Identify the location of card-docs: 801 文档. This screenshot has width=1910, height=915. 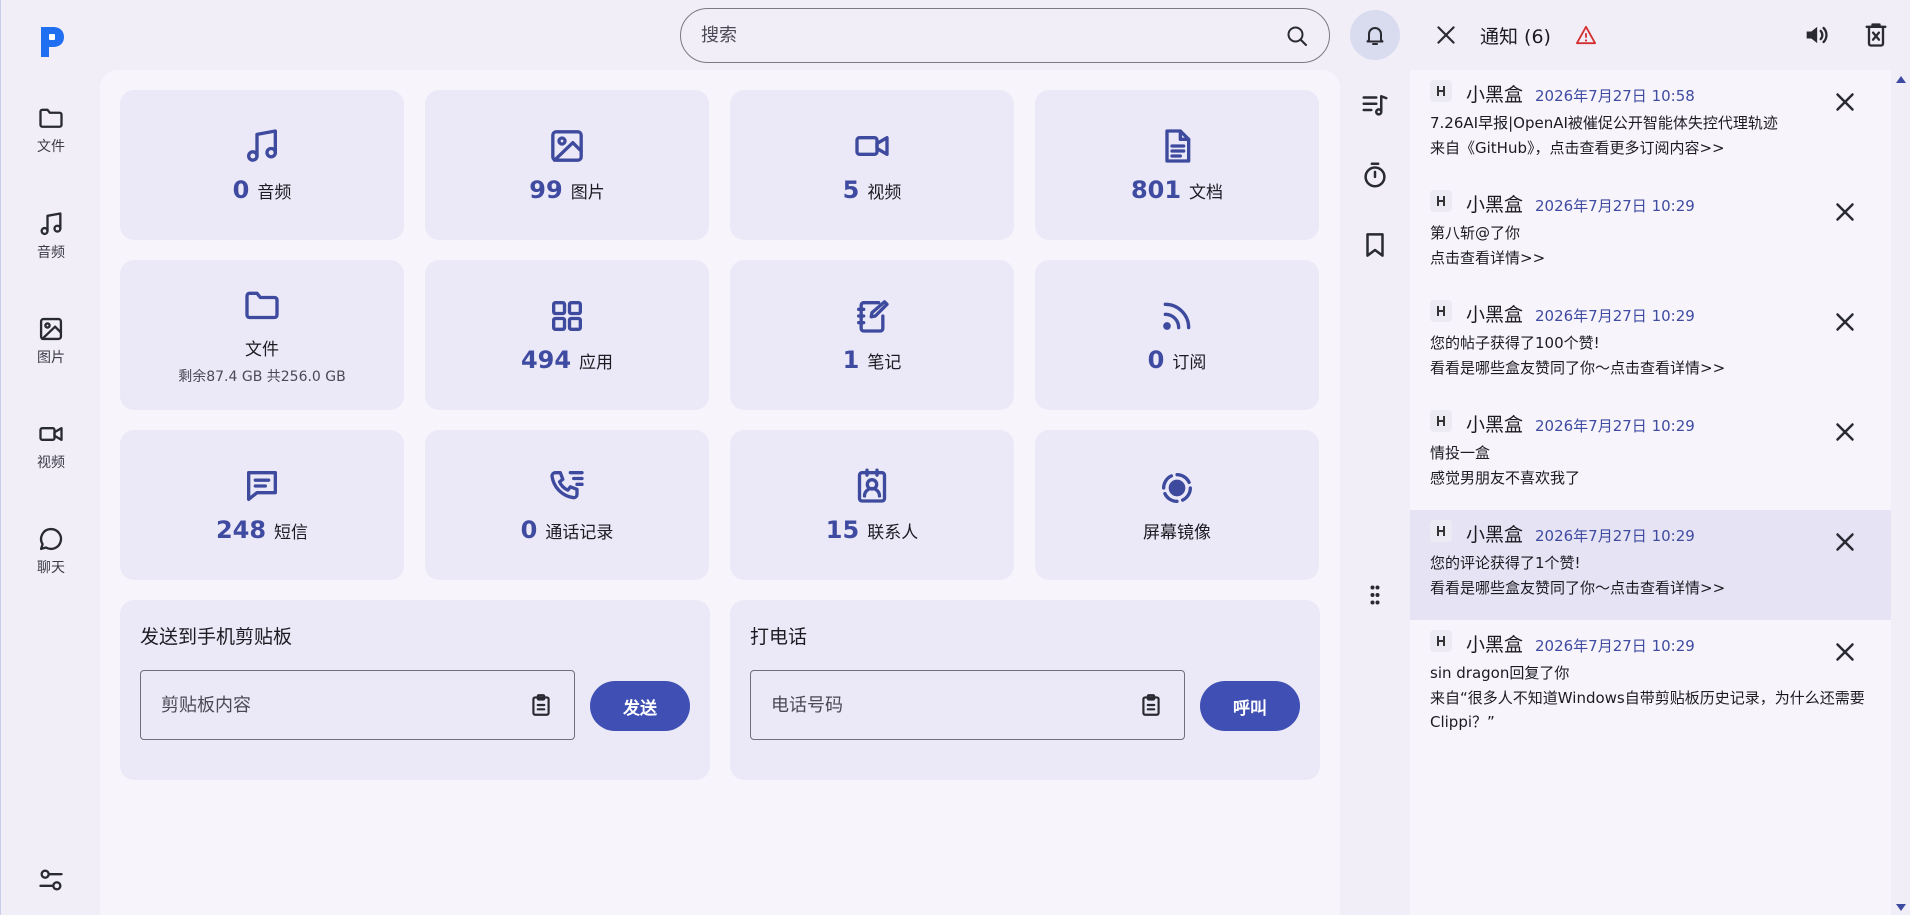
(1177, 165).